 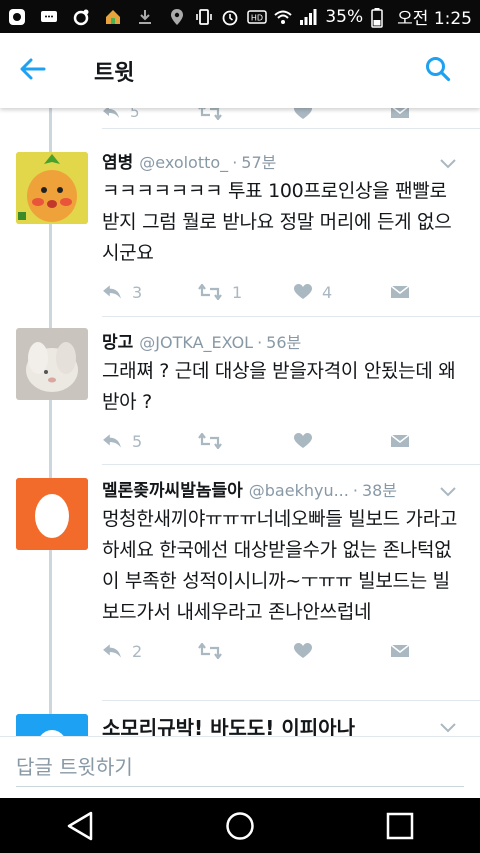 I want to click on nav-back-button, so click(x=80, y=825).